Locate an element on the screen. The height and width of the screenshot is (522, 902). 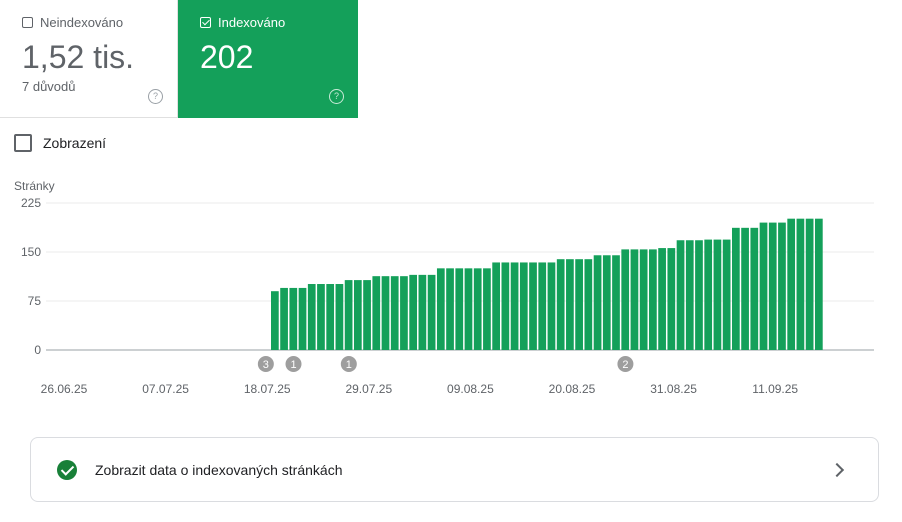
indexed-card-header: Indexováno is located at coordinates (242, 22).